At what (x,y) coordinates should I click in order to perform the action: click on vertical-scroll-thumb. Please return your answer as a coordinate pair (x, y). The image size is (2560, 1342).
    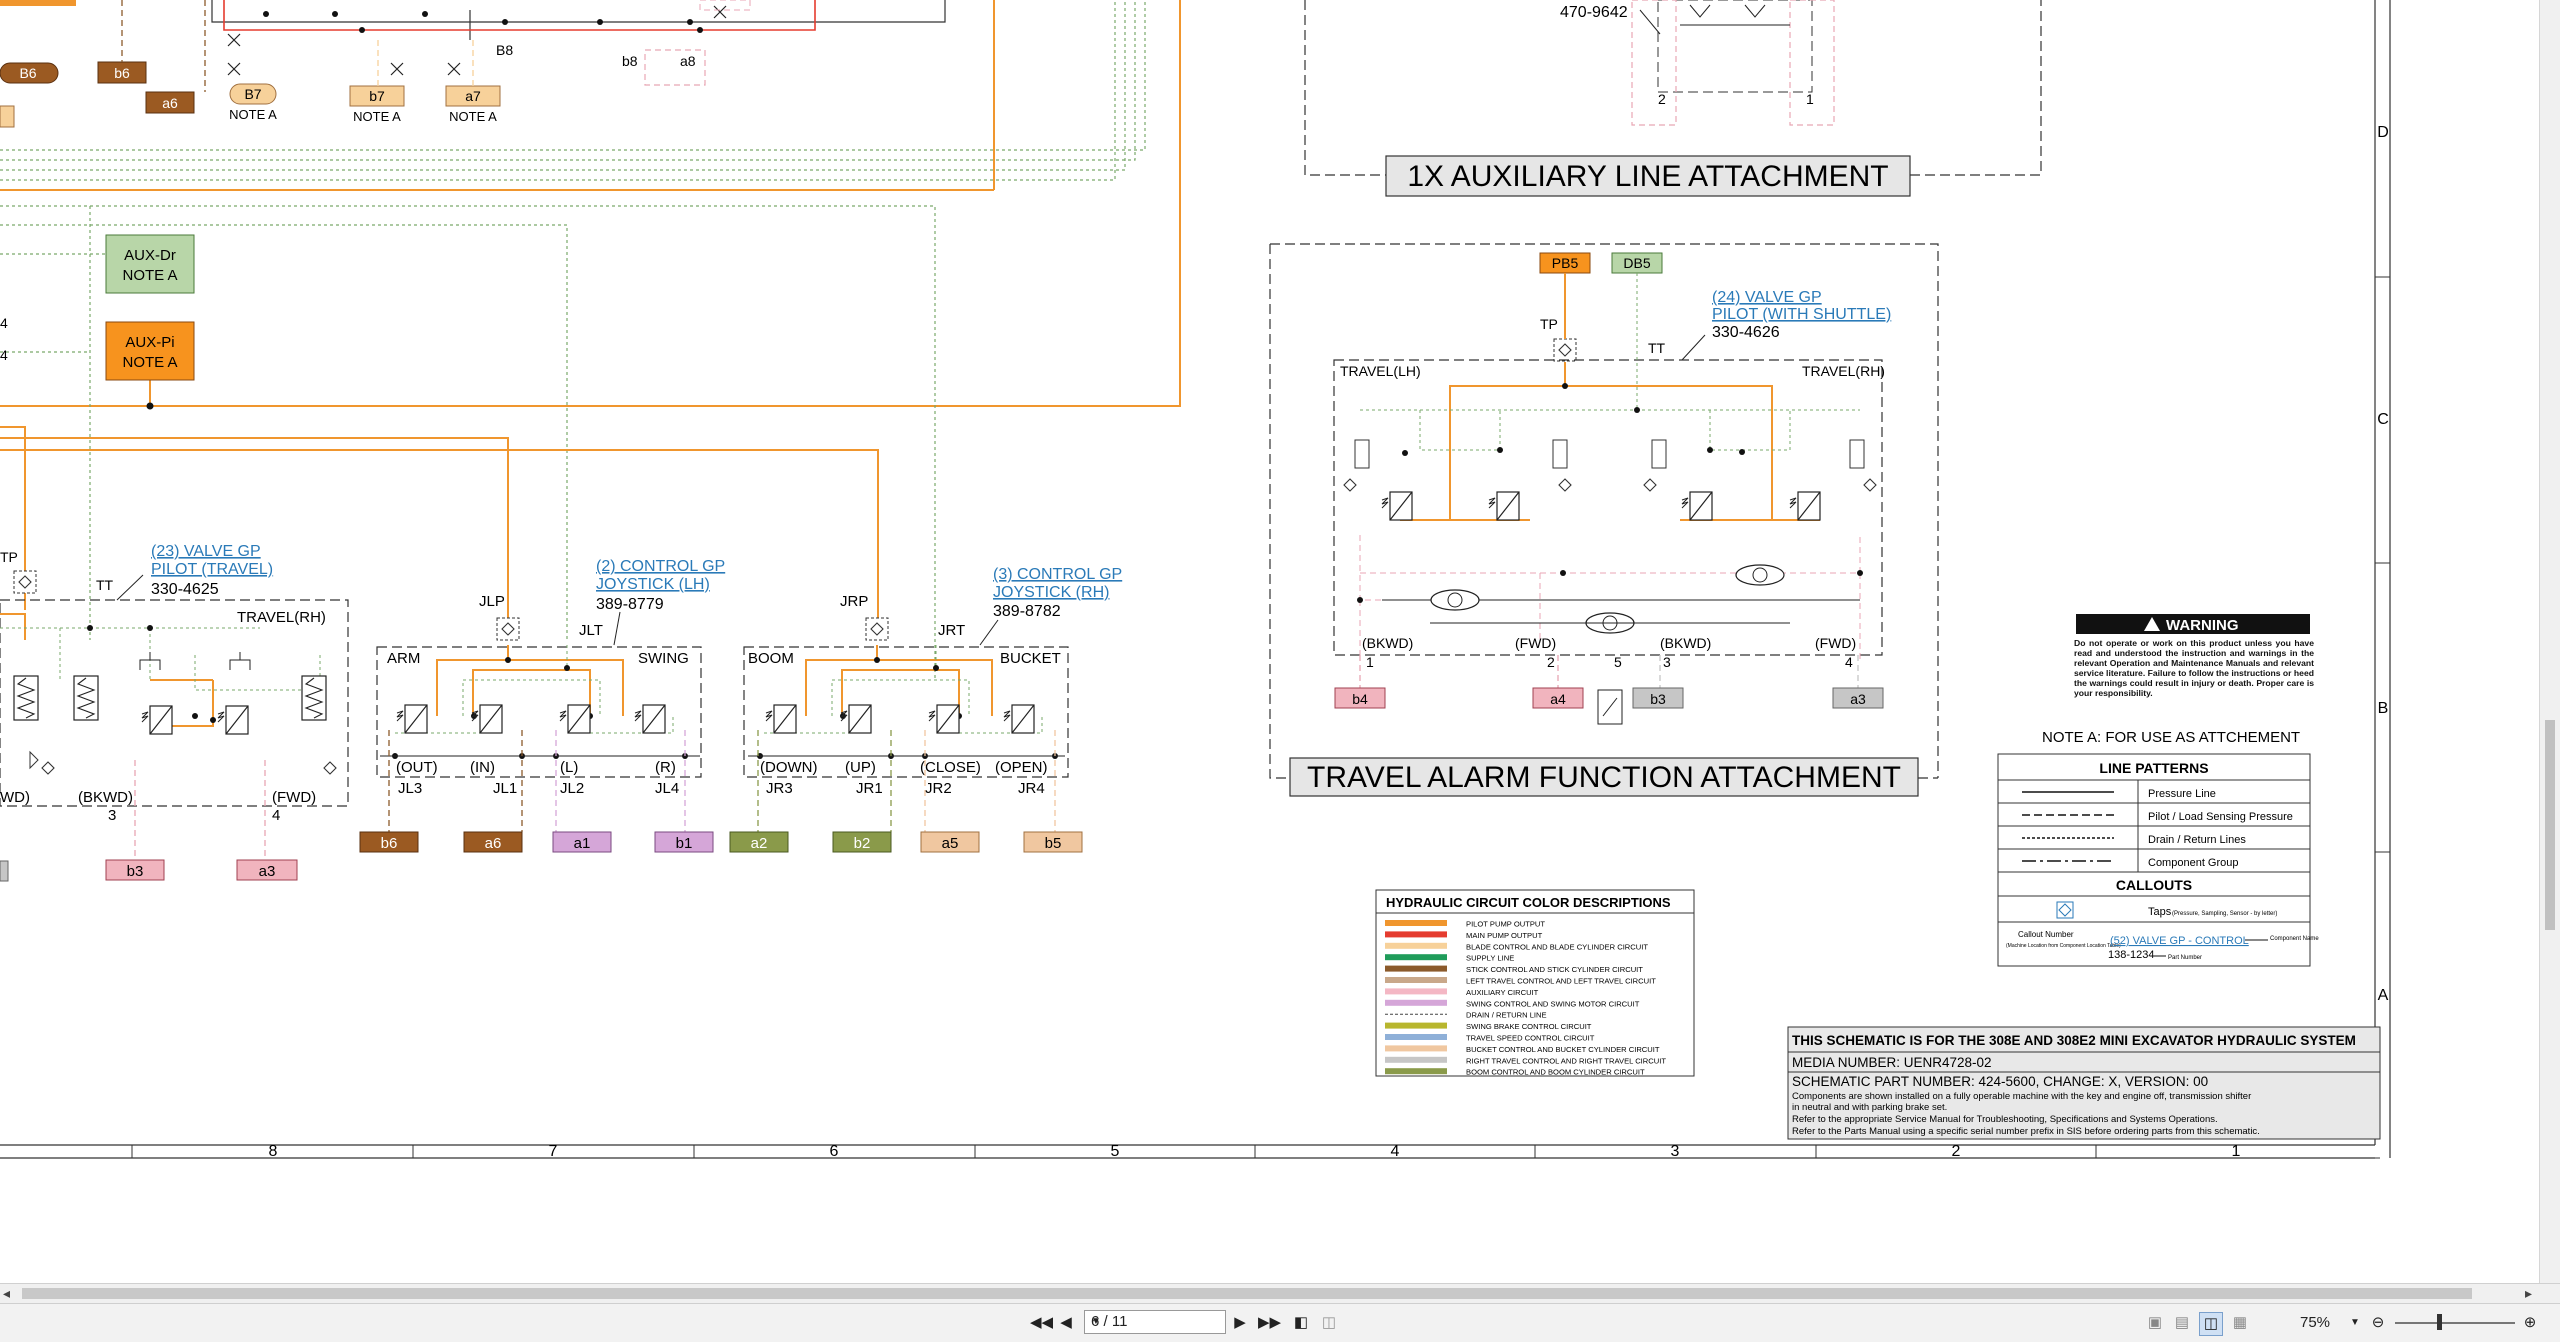
    Looking at the image, I should click on (2550, 825).